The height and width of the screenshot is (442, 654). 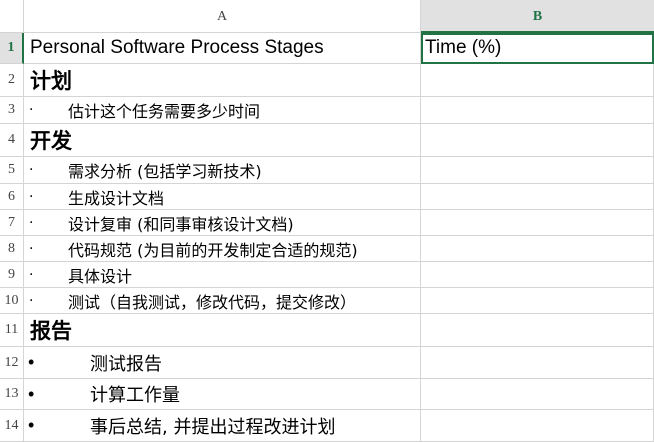 I want to click on sheet-row: 5 · 需求分析 (包括学习新技术), so click(x=327, y=170).